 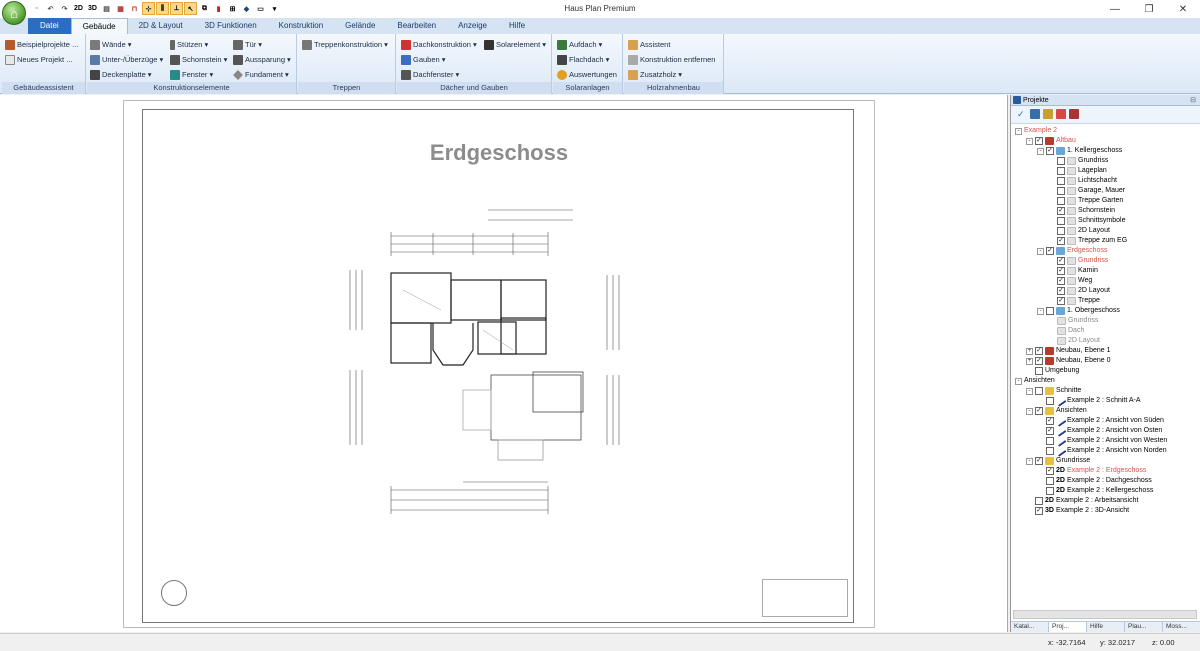 I want to click on tree-node: + ✓ Neubau, Ebene 1, so click(x=1068, y=351).